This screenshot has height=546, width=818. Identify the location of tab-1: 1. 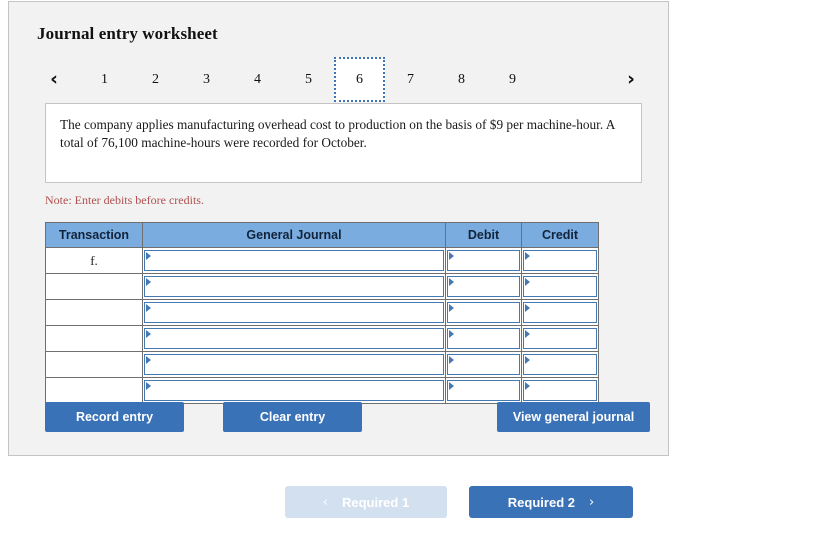
(104, 79).